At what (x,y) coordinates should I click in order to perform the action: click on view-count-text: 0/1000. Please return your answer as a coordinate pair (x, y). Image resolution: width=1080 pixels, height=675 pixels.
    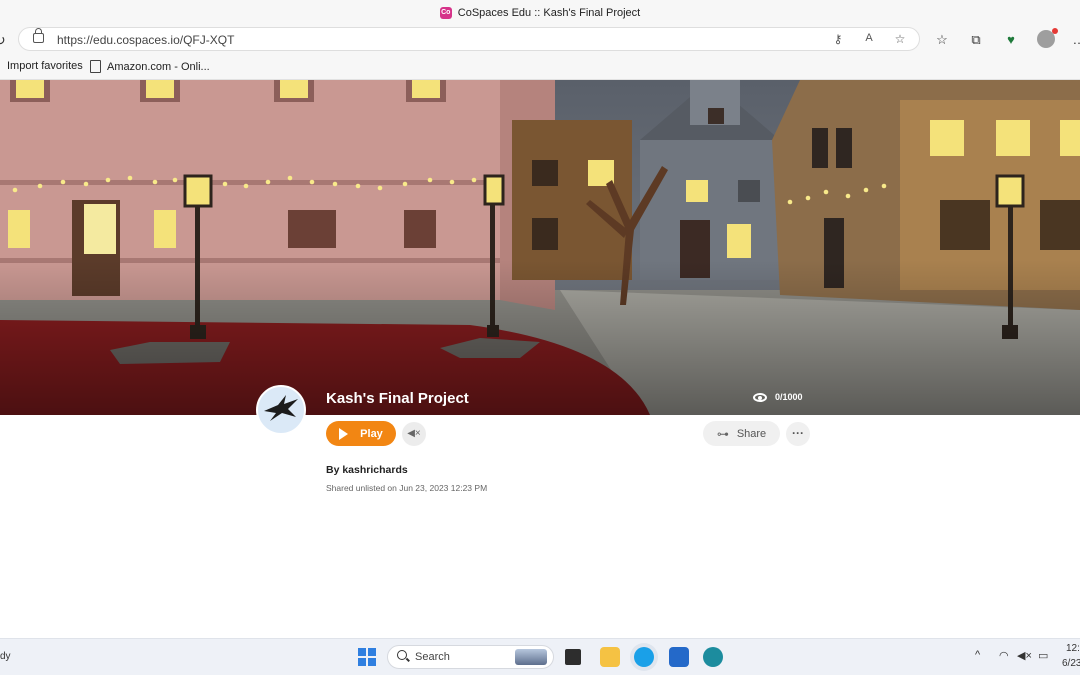
    Looking at the image, I should click on (789, 397).